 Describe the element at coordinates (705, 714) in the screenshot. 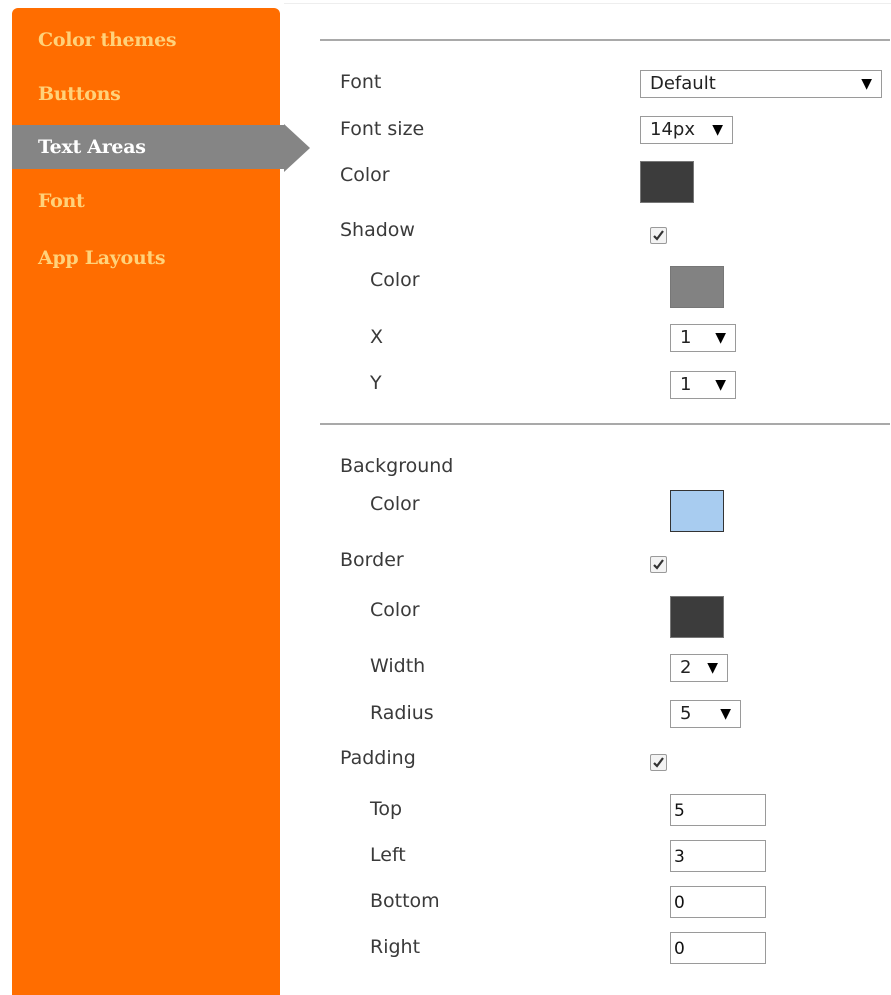

I see `border-radius-select: 5 ▼` at that location.